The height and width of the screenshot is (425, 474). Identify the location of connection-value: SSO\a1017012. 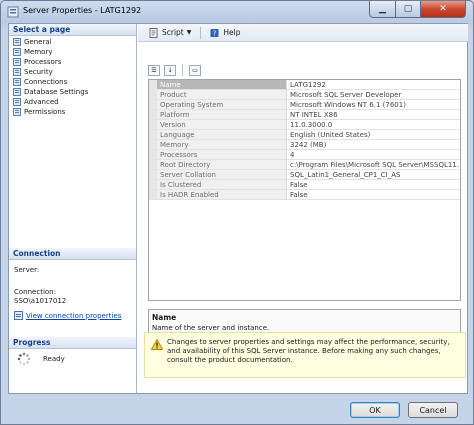
(40, 301).